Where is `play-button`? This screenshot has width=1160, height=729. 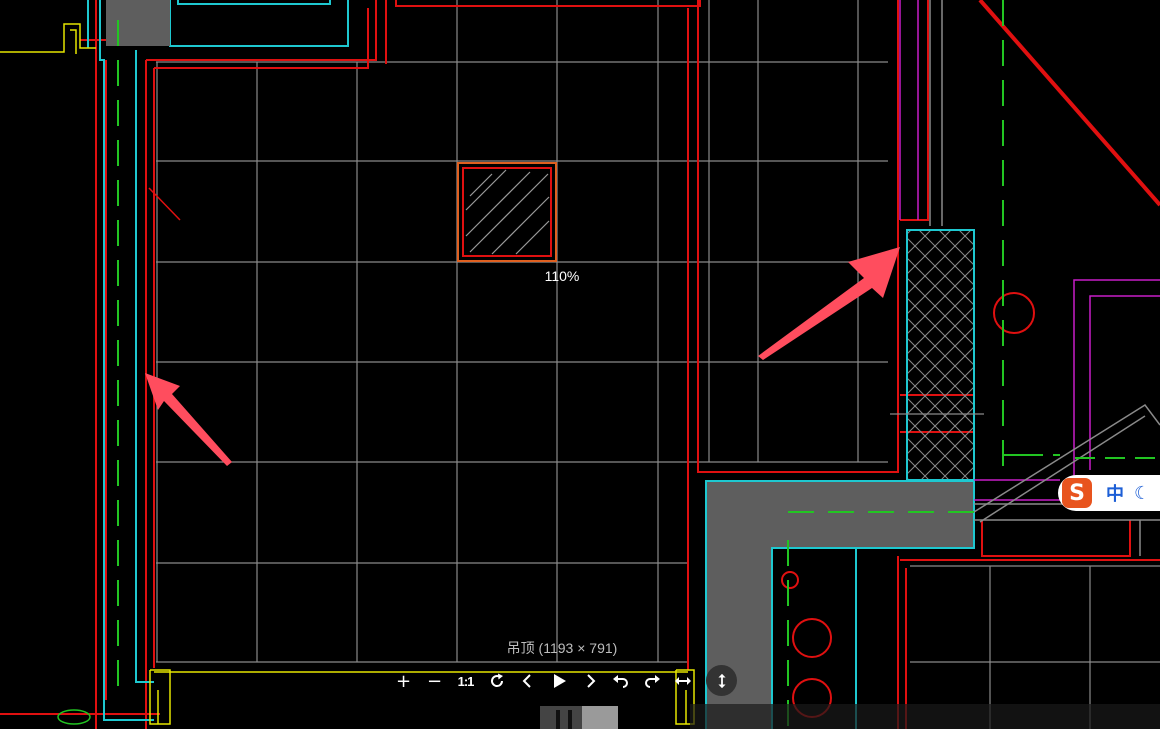
play-button is located at coordinates (558, 681).